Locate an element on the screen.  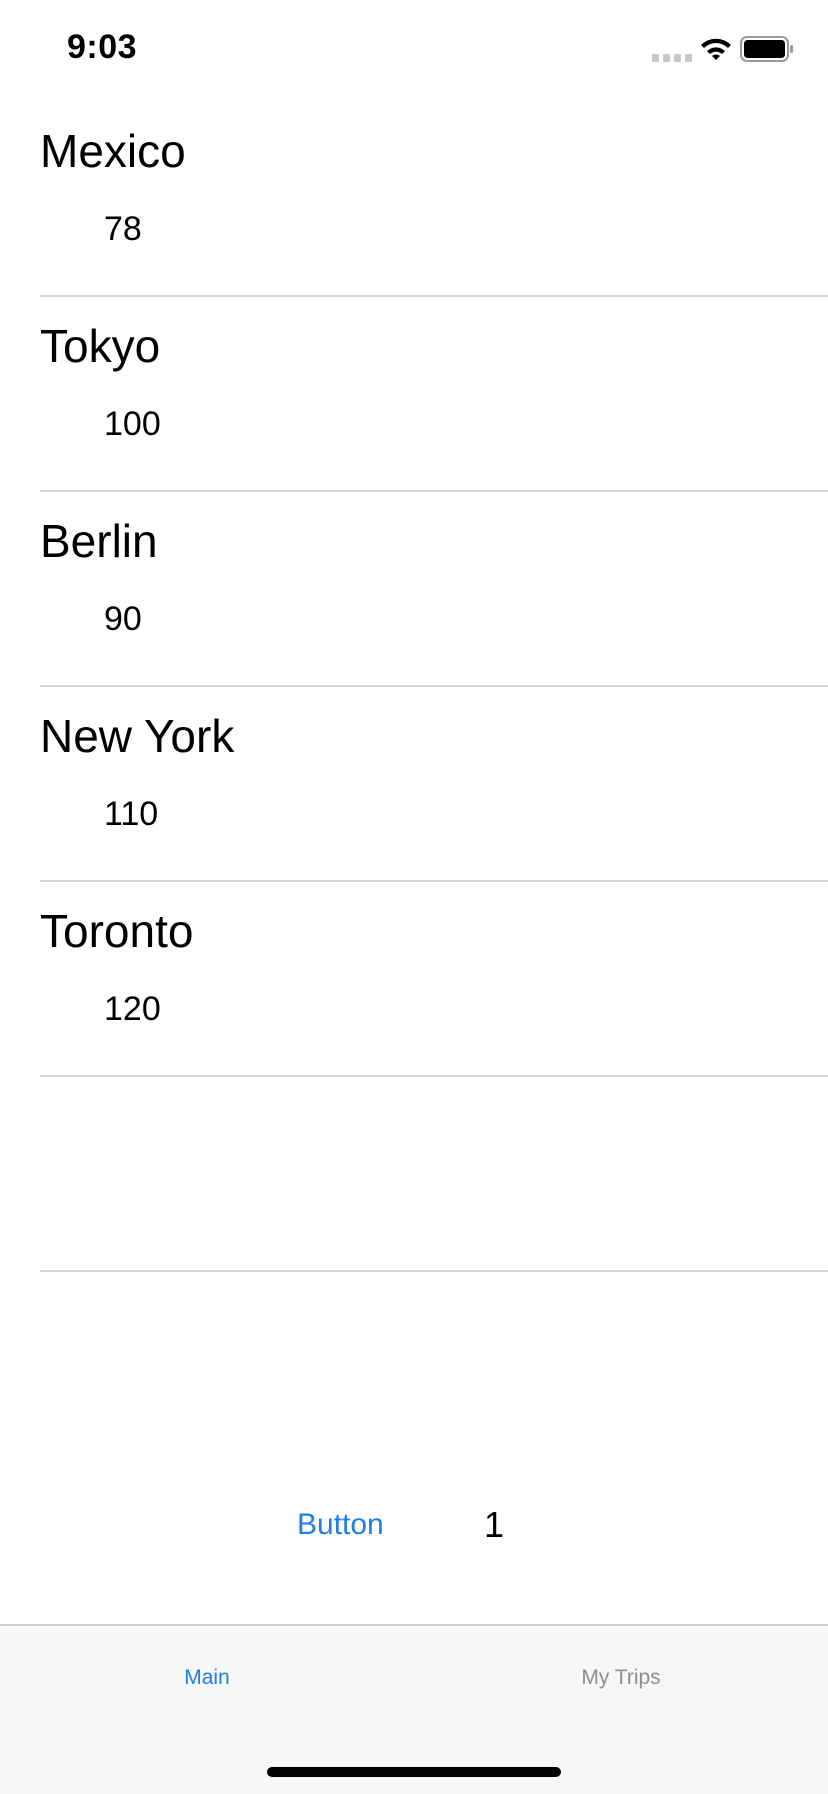
city-name: Tokyo is located at coordinates (100, 346).